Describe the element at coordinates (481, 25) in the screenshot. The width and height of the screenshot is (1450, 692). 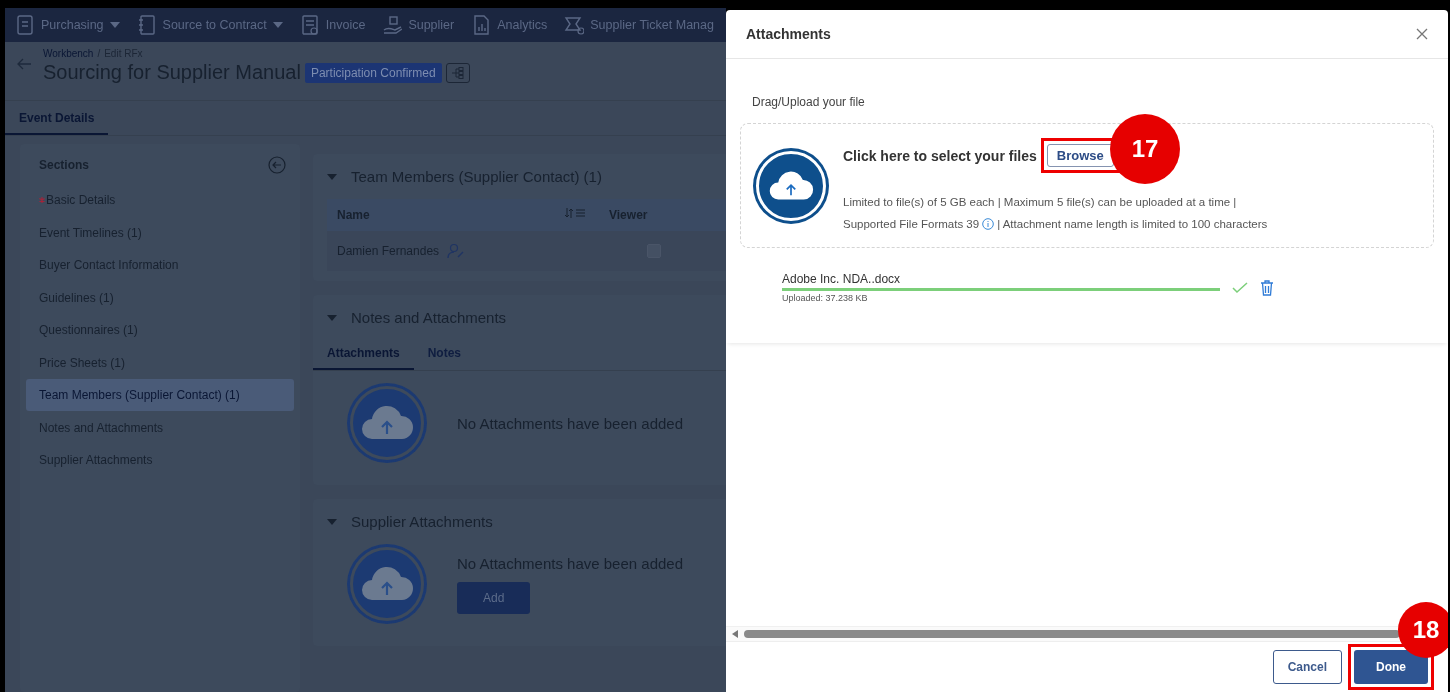
I see `chart-document-icon` at that location.